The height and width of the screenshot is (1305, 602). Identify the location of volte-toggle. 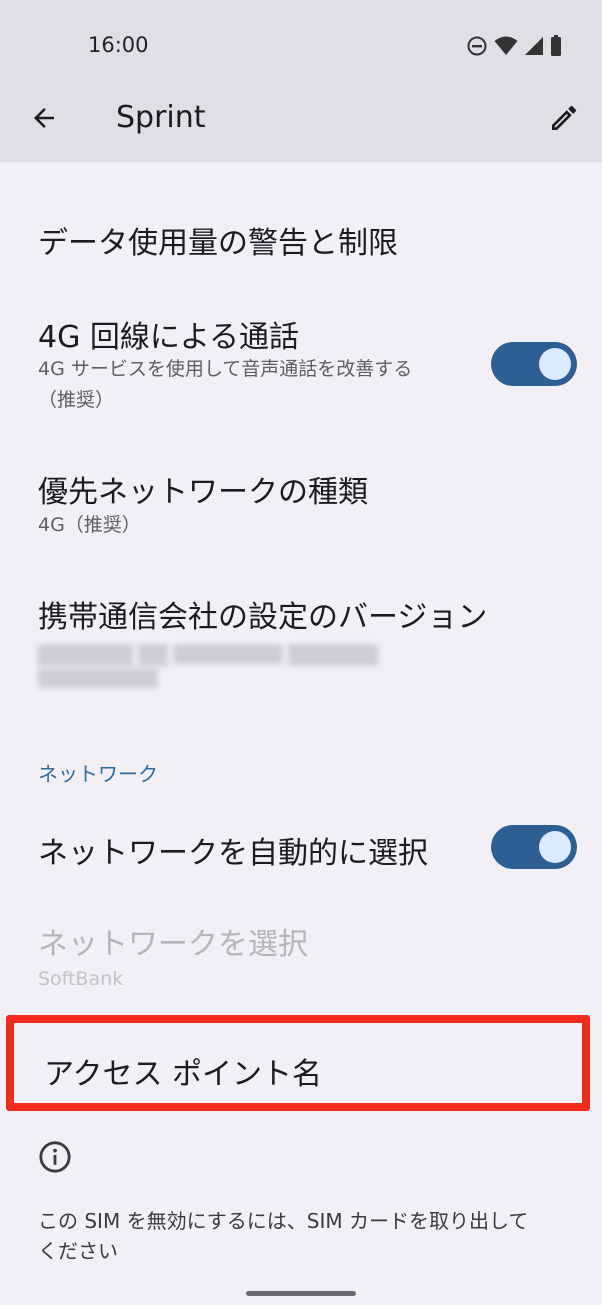
(534, 364).